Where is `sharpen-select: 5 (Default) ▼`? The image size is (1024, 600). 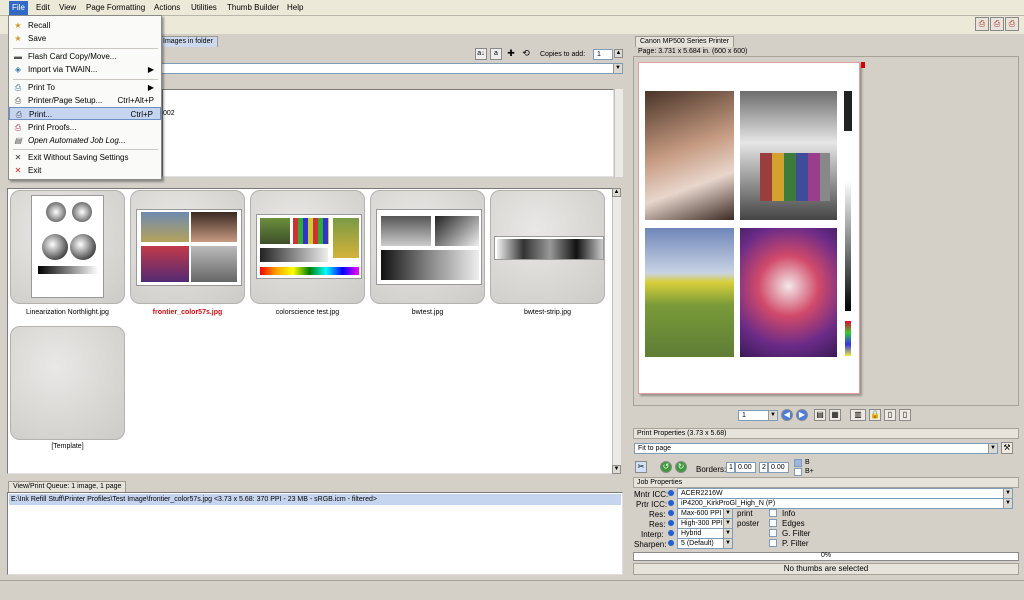 sharpen-select: 5 (Default) ▼ is located at coordinates (705, 543).